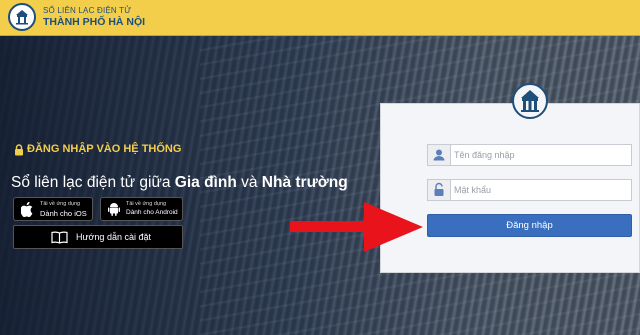 The width and height of the screenshot is (640, 335). I want to click on android-small-label: Tải về ứng dụng, so click(146, 204).